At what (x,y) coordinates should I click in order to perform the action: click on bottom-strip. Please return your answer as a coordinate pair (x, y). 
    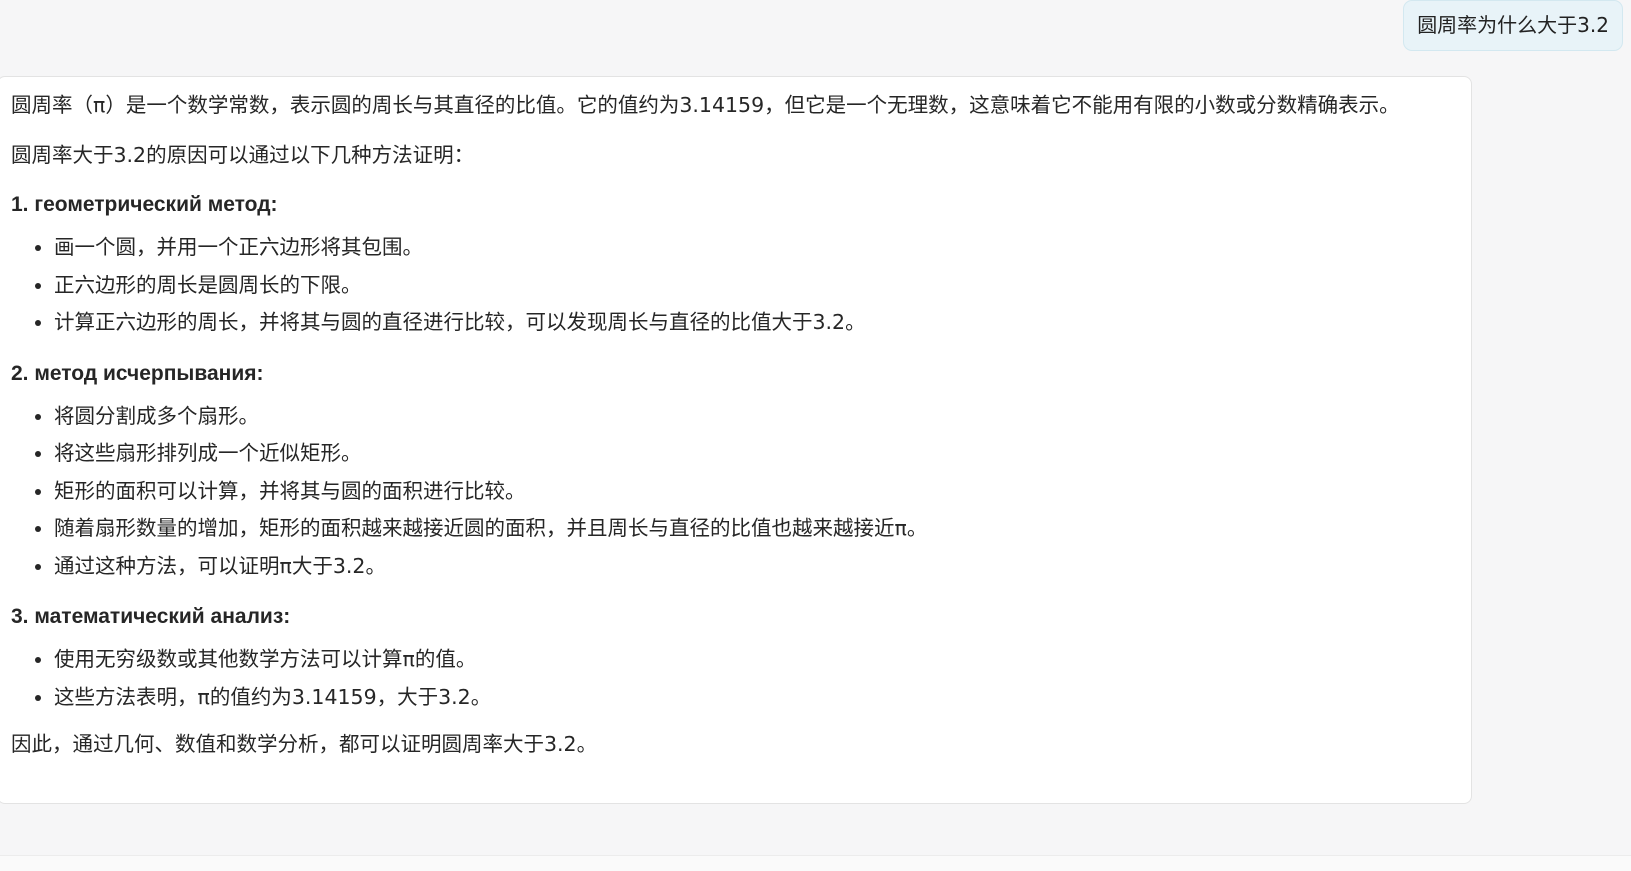
    Looking at the image, I should click on (815, 863).